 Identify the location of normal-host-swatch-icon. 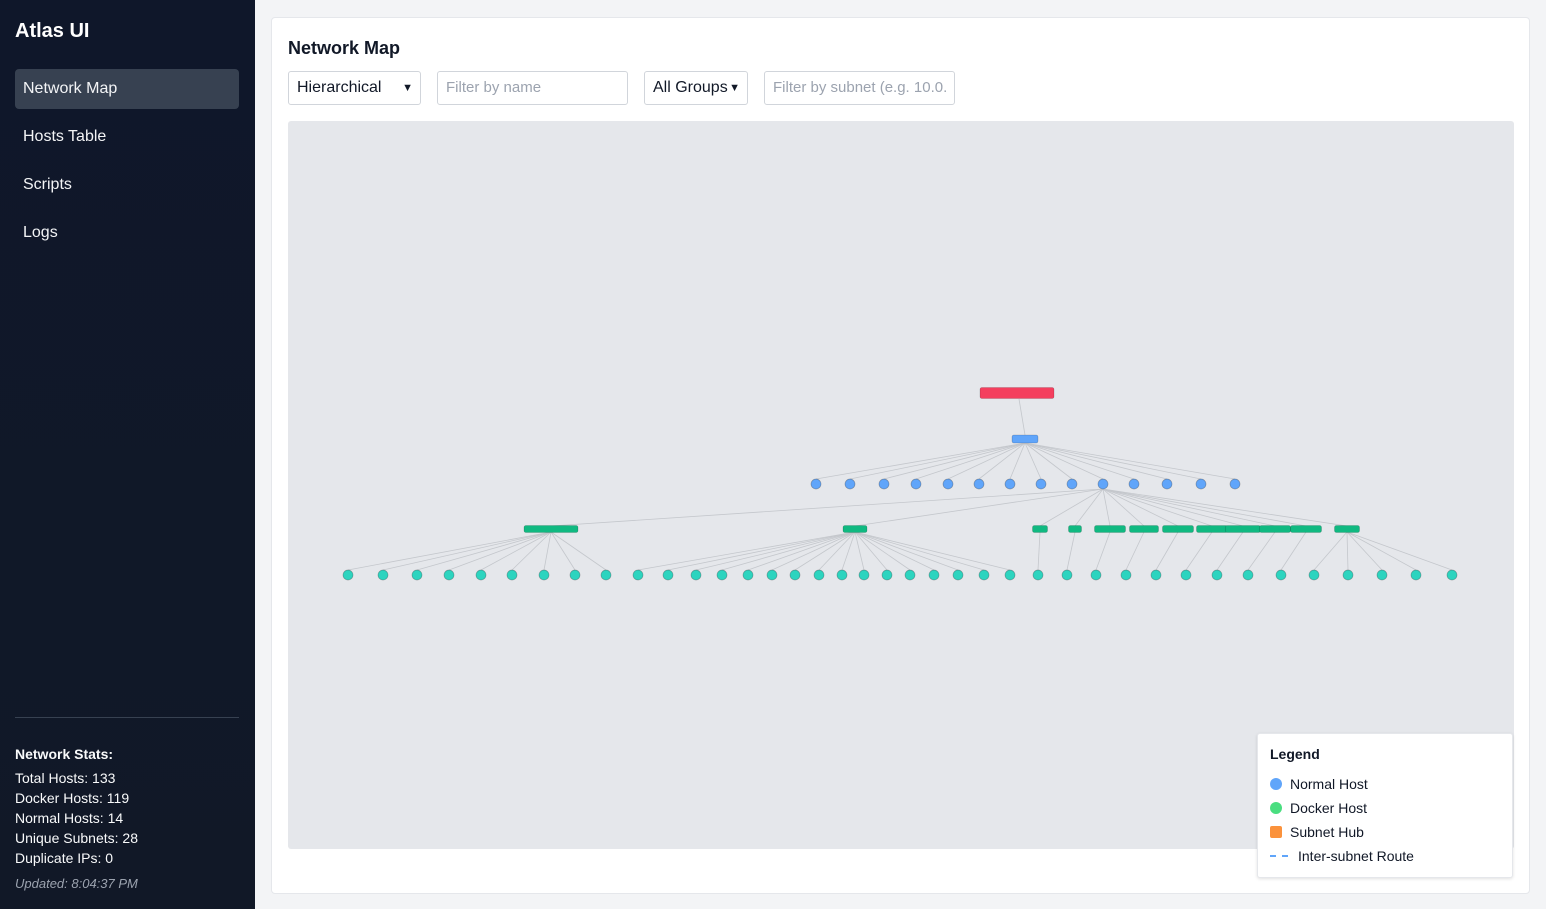
(1276, 784).